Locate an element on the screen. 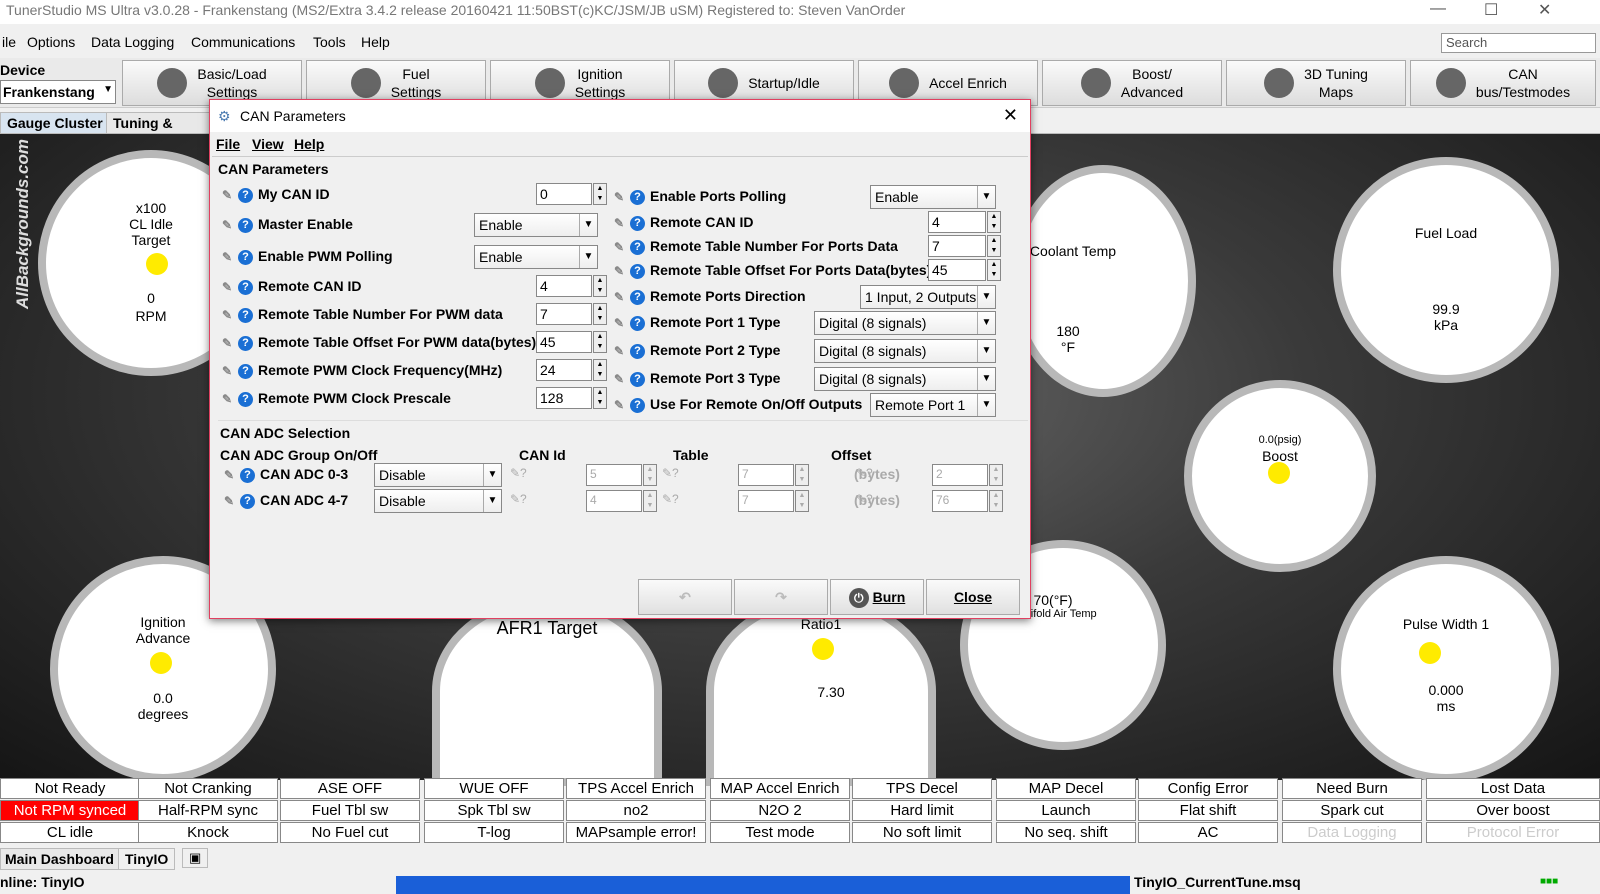 The height and width of the screenshot is (894, 1600). search-input: Search is located at coordinates (1518, 43).